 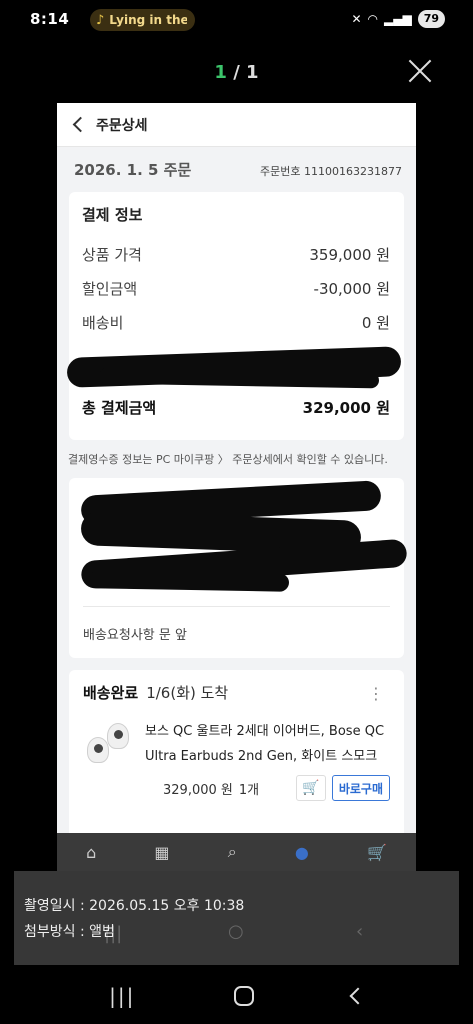 I want to click on delivery-date: 1/6(화) 도착, so click(x=187, y=693).